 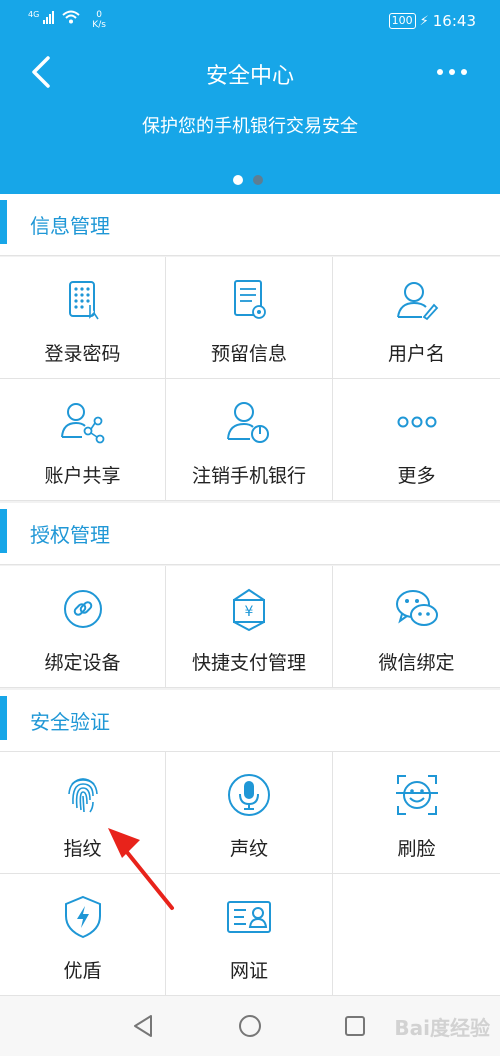 I want to click on user-edit-icon, so click(x=417, y=301).